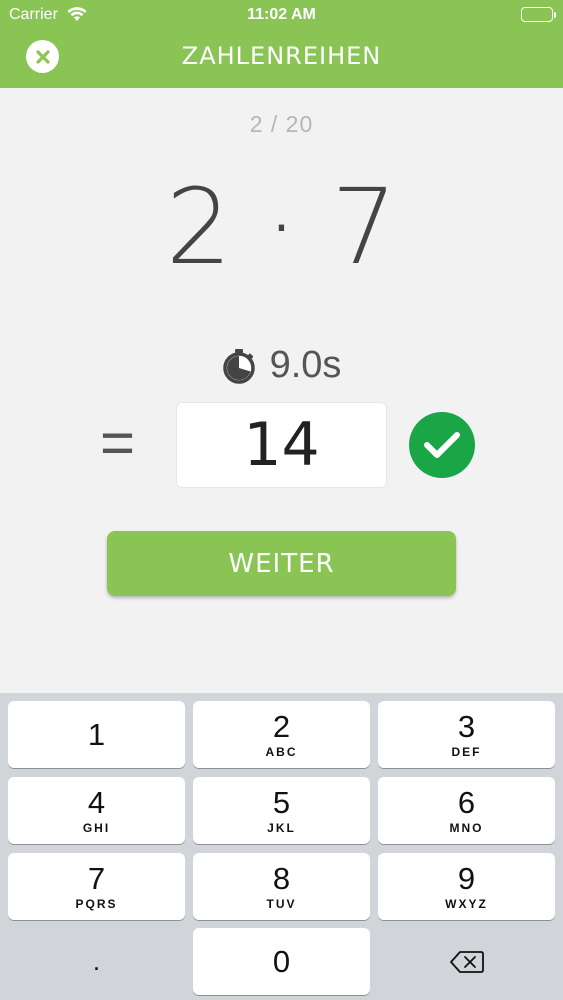  Describe the element at coordinates (96, 961) in the screenshot. I see `key-decimal: .` at that location.